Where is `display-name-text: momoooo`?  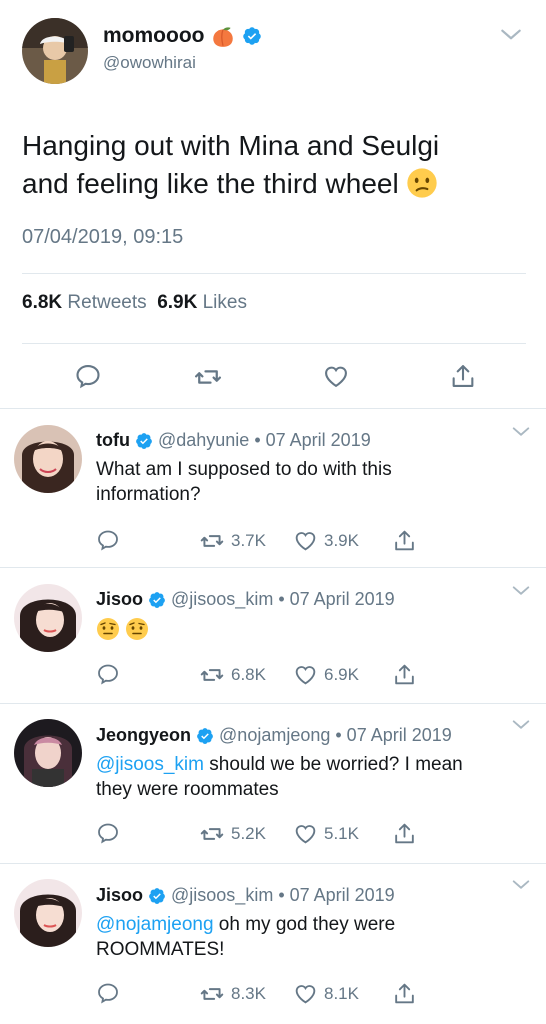
display-name-text: momoooo is located at coordinates (154, 35).